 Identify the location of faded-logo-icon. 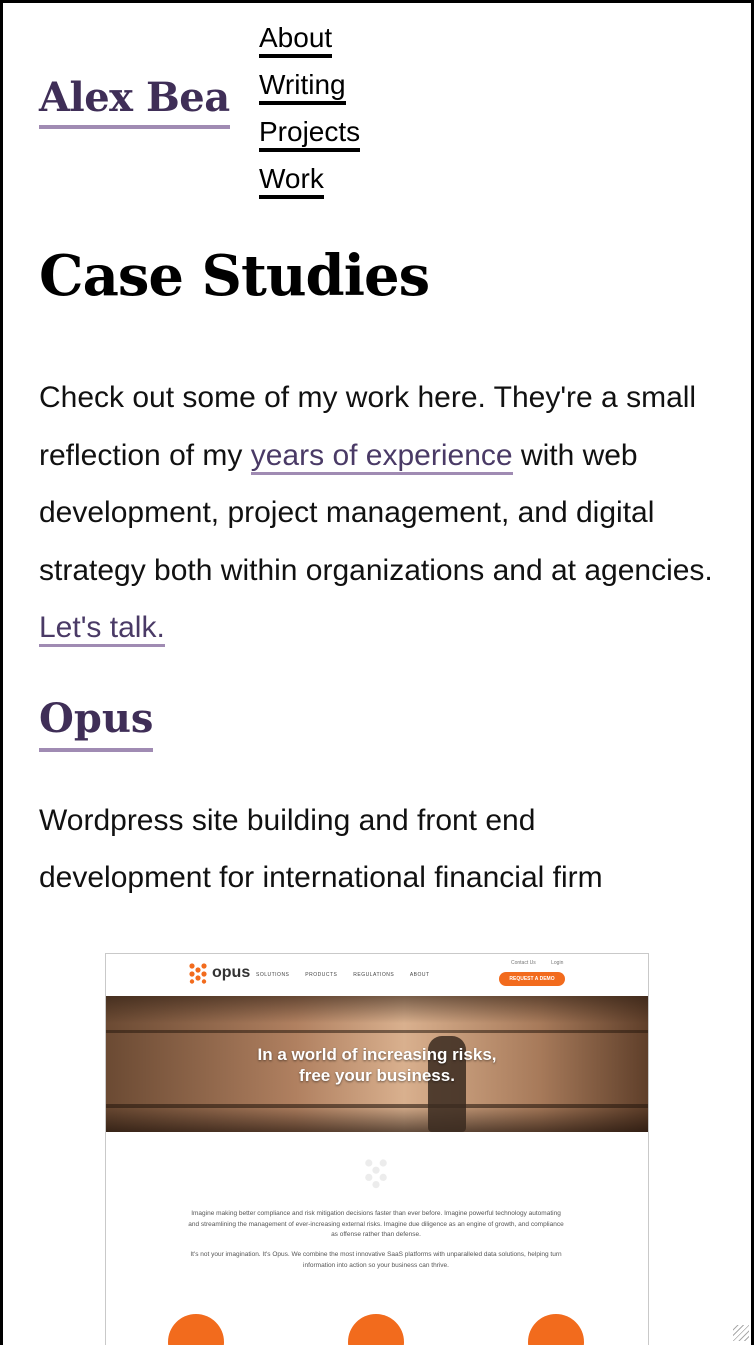
(376, 1174).